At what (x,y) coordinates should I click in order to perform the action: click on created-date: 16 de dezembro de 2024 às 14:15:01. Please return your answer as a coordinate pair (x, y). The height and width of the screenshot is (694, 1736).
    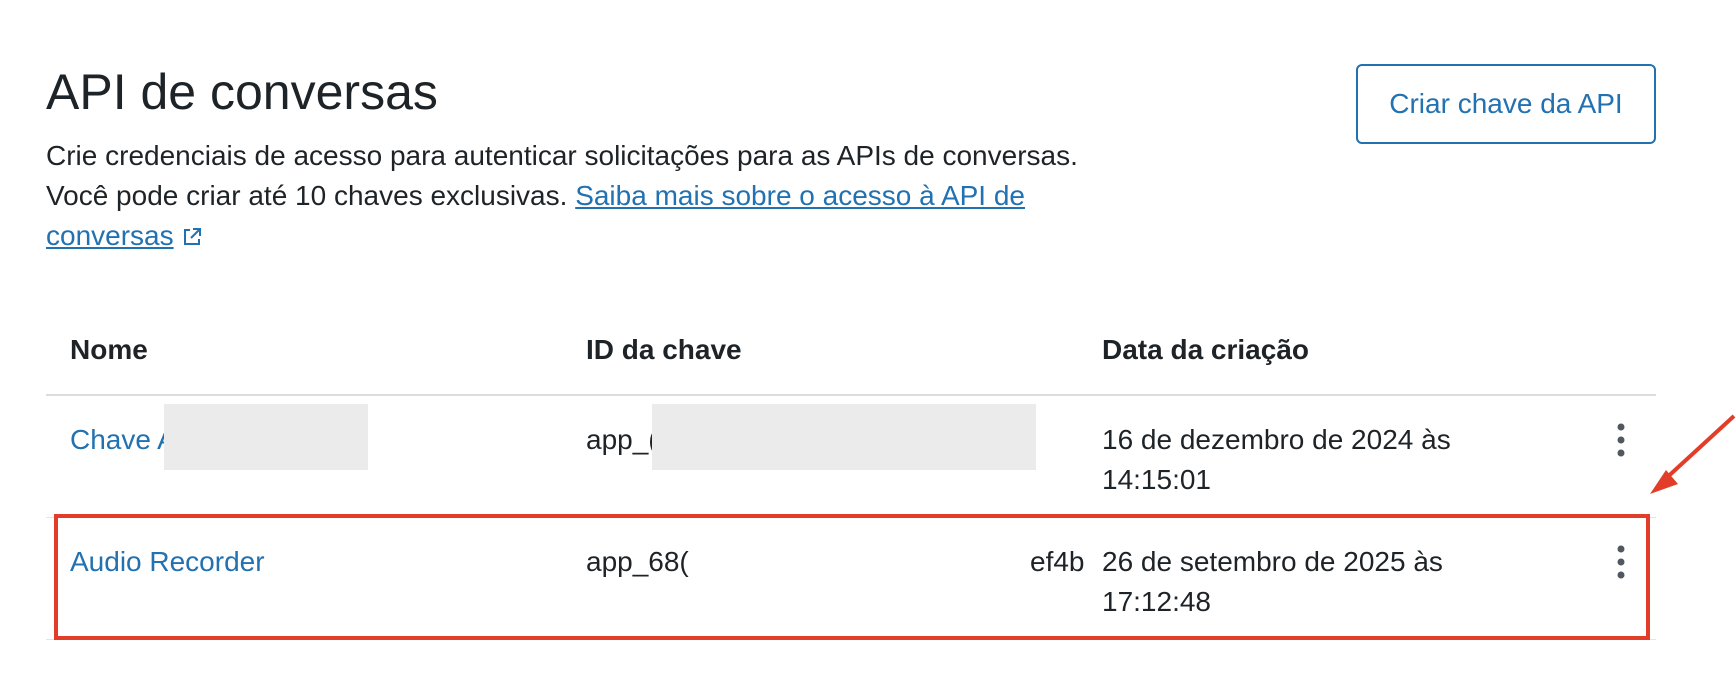
    Looking at the image, I should click on (1276, 459).